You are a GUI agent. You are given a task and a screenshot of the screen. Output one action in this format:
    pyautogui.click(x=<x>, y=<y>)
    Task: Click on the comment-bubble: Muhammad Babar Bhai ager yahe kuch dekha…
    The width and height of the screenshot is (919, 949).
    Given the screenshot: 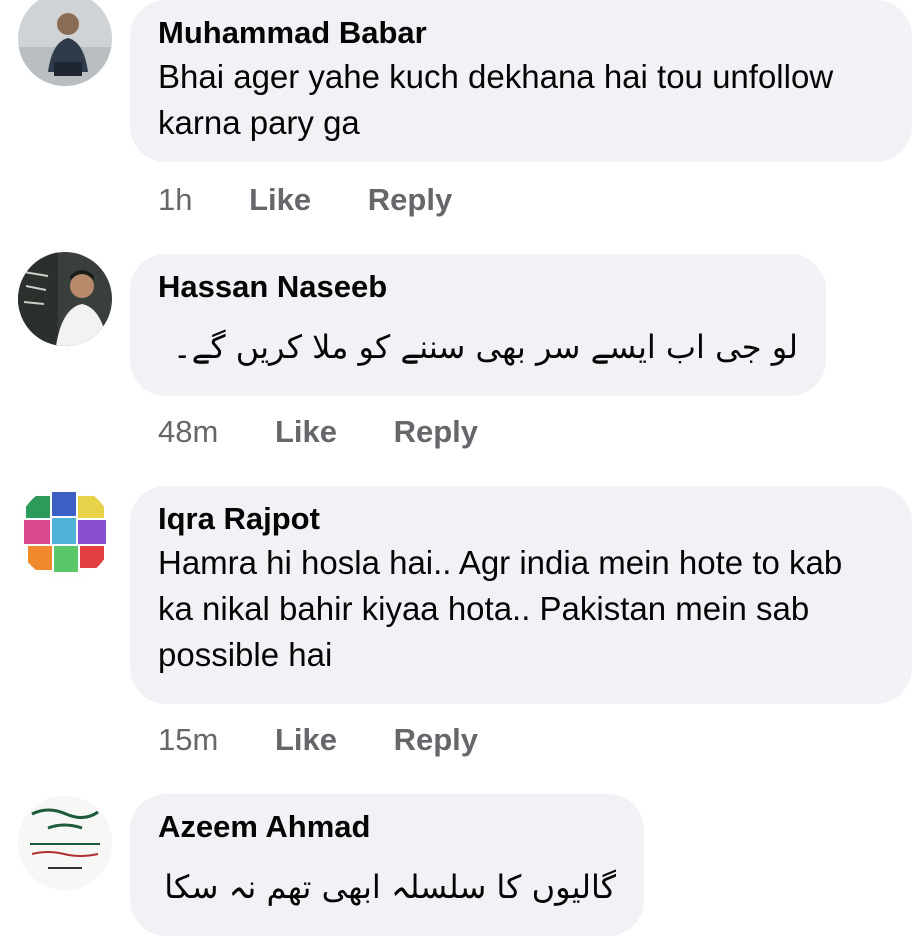 What is the action you would take?
    pyautogui.click(x=521, y=81)
    